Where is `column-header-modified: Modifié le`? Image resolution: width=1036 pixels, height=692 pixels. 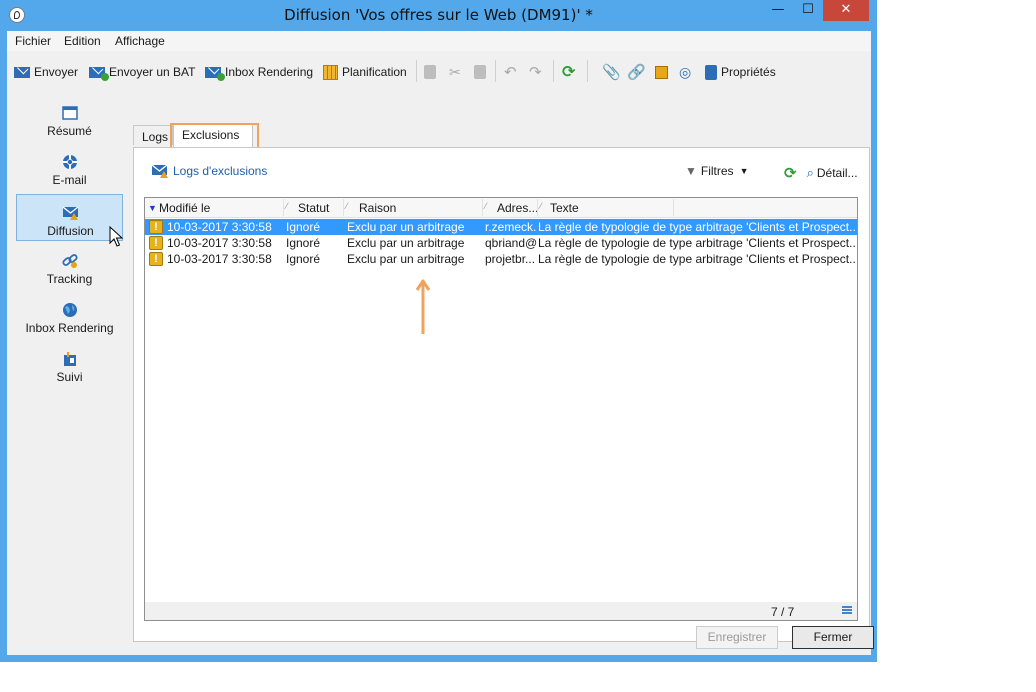 column-header-modified: Modifié le is located at coordinates (184, 208).